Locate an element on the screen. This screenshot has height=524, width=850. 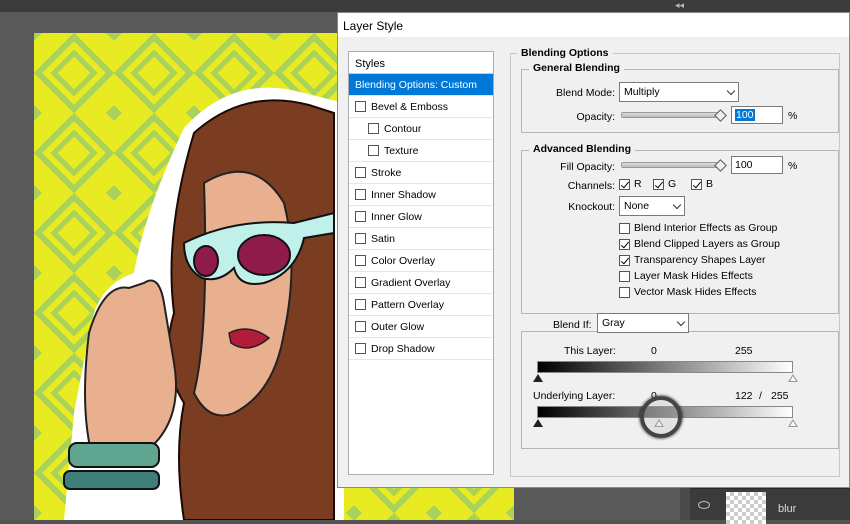
opacity-input: 100 is located at coordinates (757, 115).